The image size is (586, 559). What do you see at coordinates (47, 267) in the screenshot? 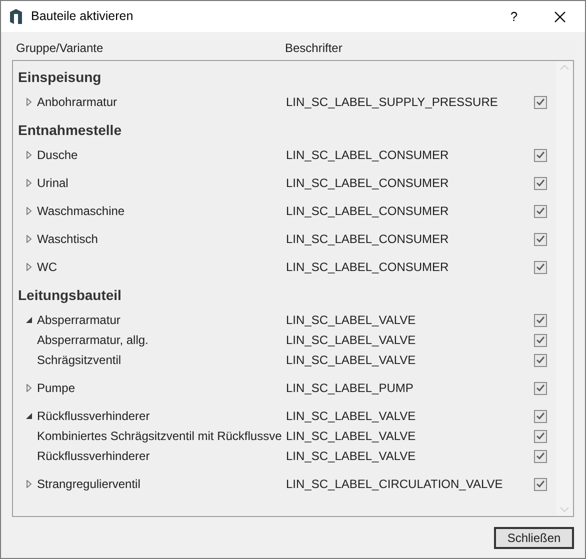
I see `component-name: WC` at bounding box center [47, 267].